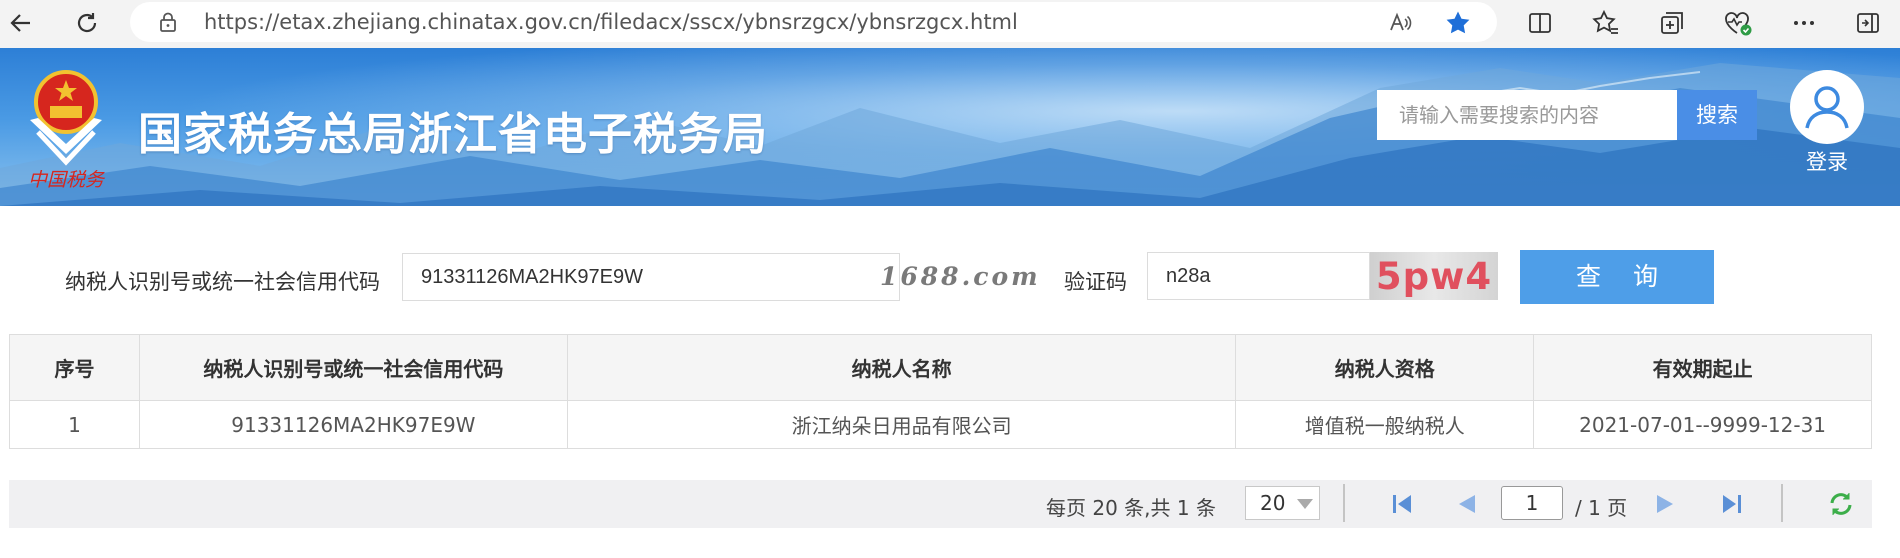 The image size is (1900, 558). What do you see at coordinates (353, 367) in the screenshot?
I see `column-header-taxpayer-id: 纳税人识别号或统一社会信用代码` at bounding box center [353, 367].